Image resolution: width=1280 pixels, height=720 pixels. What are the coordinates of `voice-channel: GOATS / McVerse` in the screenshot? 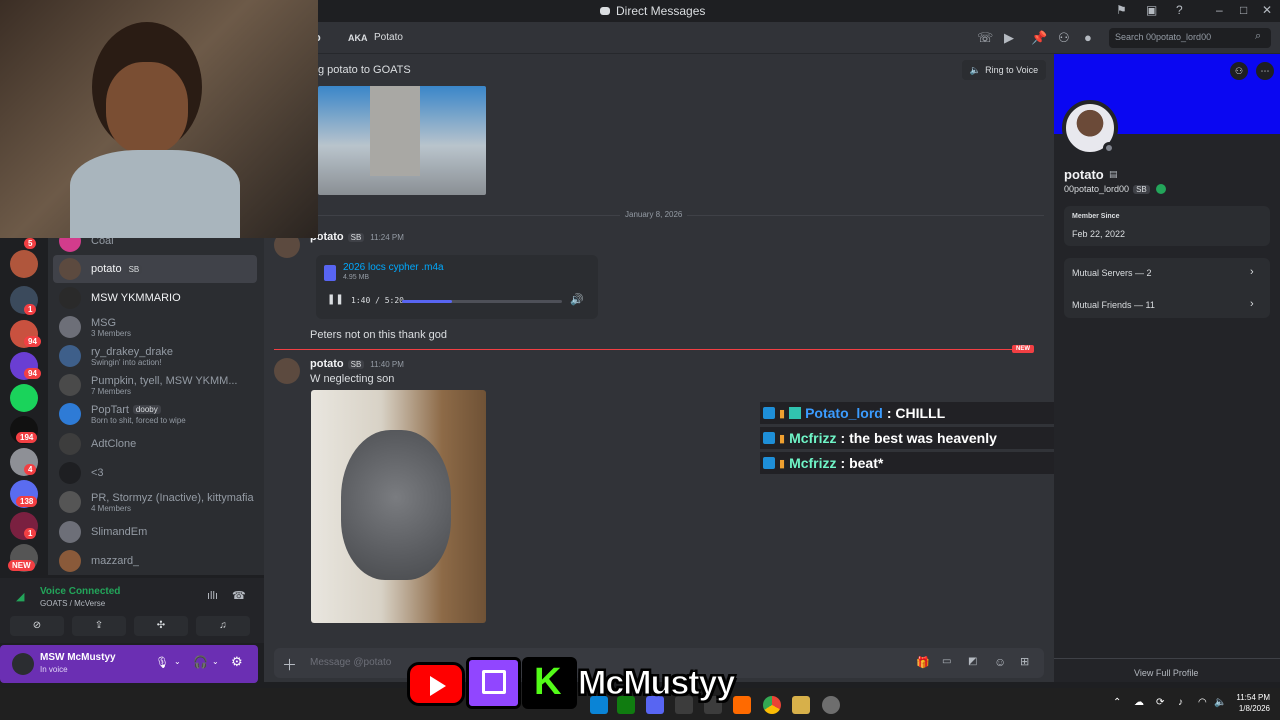 It's located at (72, 603).